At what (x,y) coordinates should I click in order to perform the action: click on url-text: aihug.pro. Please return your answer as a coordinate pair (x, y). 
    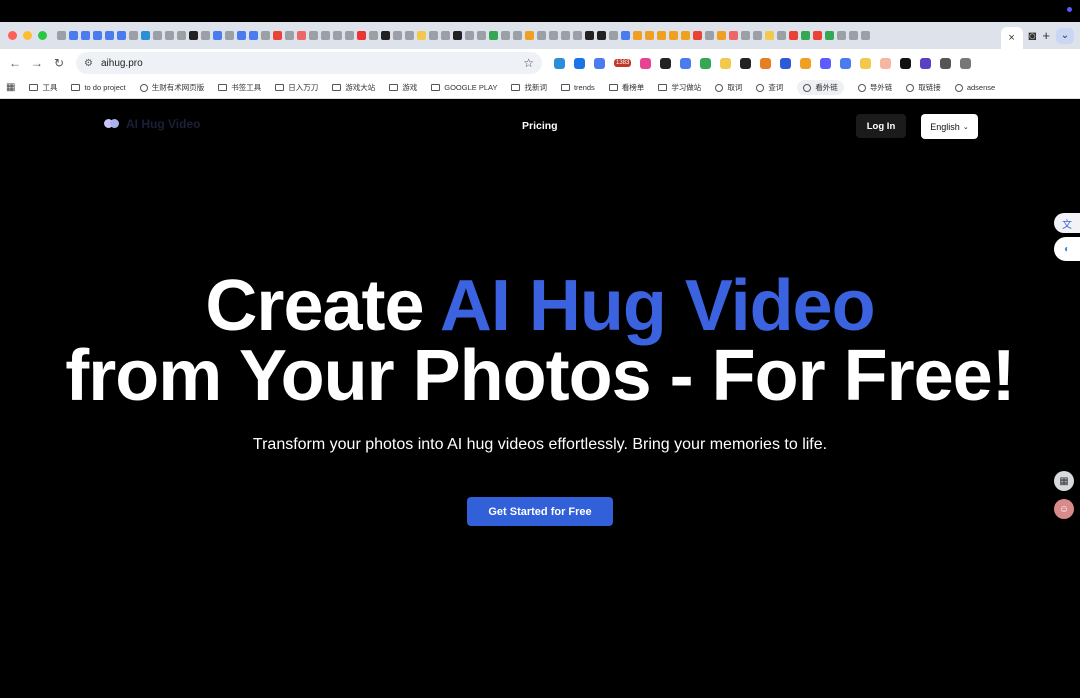
    Looking at the image, I should click on (312, 63).